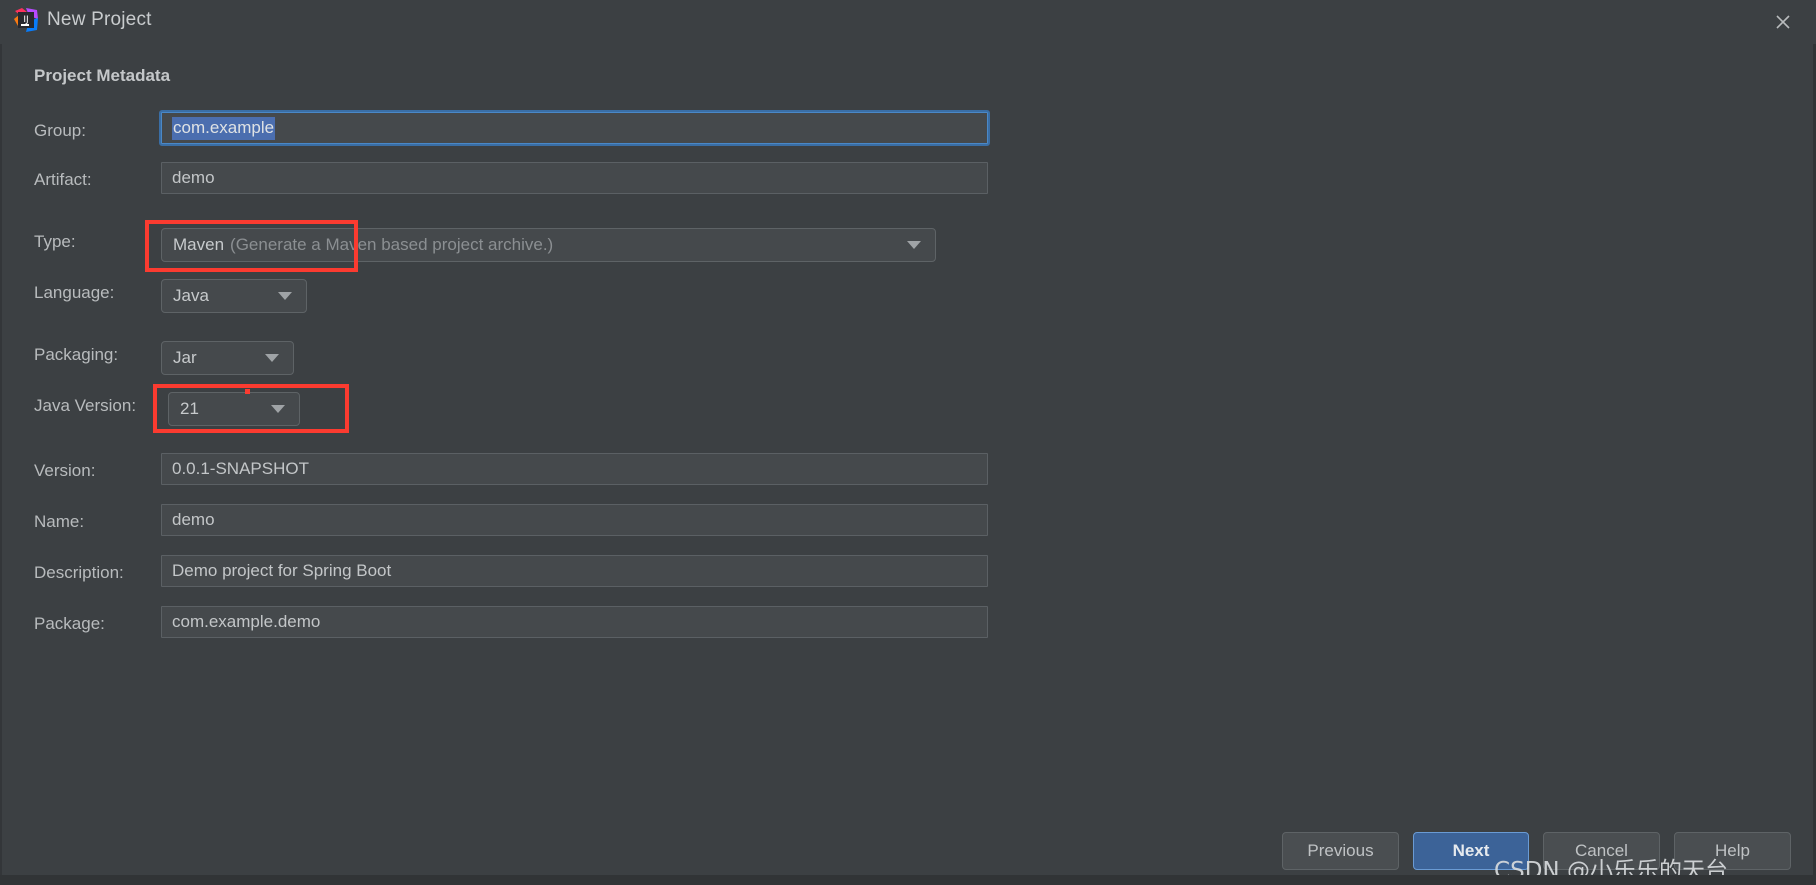 This screenshot has width=1816, height=885. I want to click on previous-button: Previous, so click(1340, 851).